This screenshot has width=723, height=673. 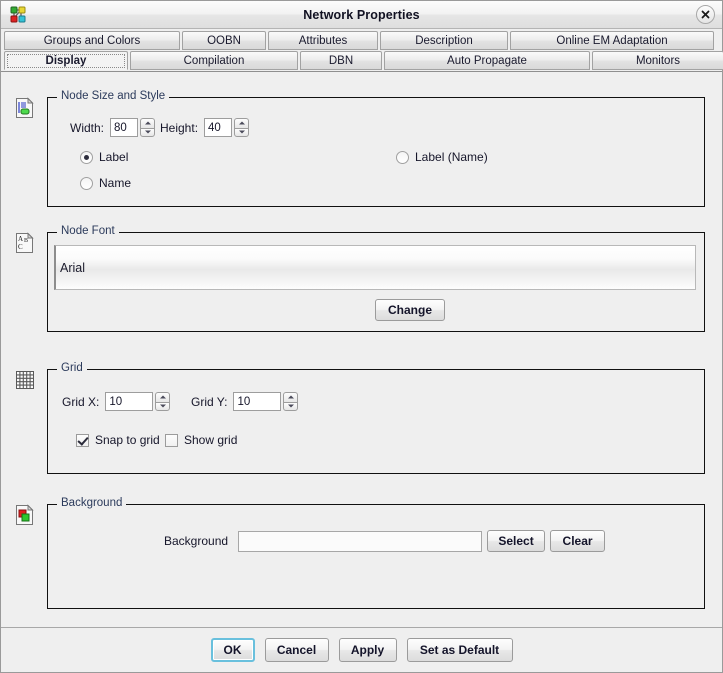 I want to click on title-bar: Network Properties, so click(x=361, y=15).